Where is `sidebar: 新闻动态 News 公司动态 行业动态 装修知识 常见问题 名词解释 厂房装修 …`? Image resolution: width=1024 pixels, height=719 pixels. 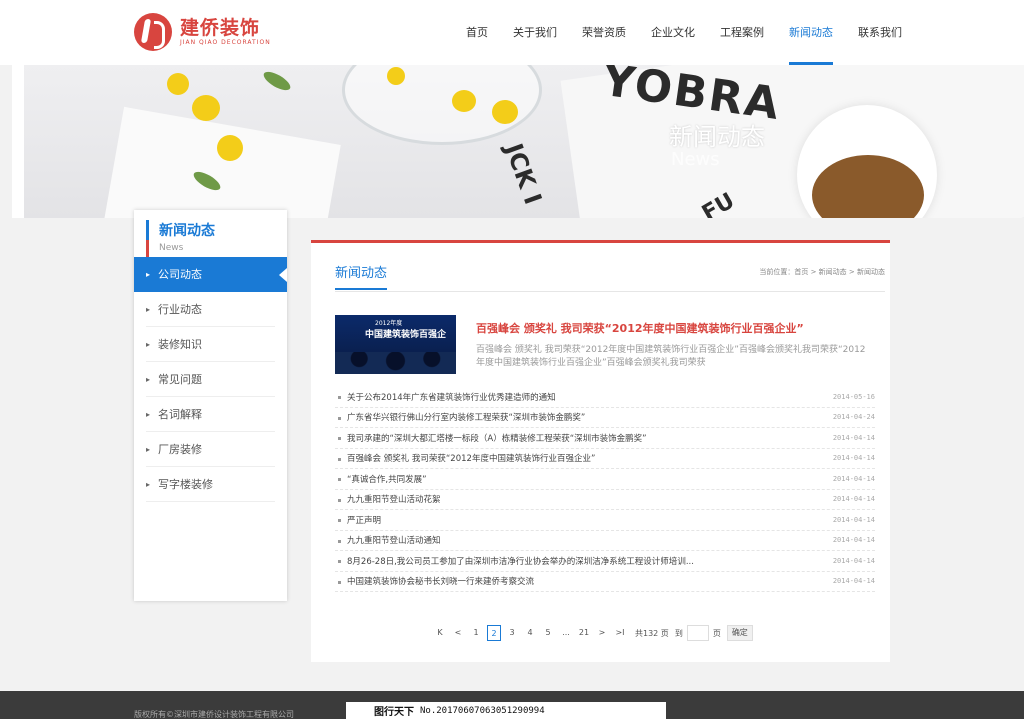 sidebar: 新闻动态 News 公司动态 行业动态 装修知识 常见问题 名词解释 厂房装修 … is located at coordinates (210, 405).